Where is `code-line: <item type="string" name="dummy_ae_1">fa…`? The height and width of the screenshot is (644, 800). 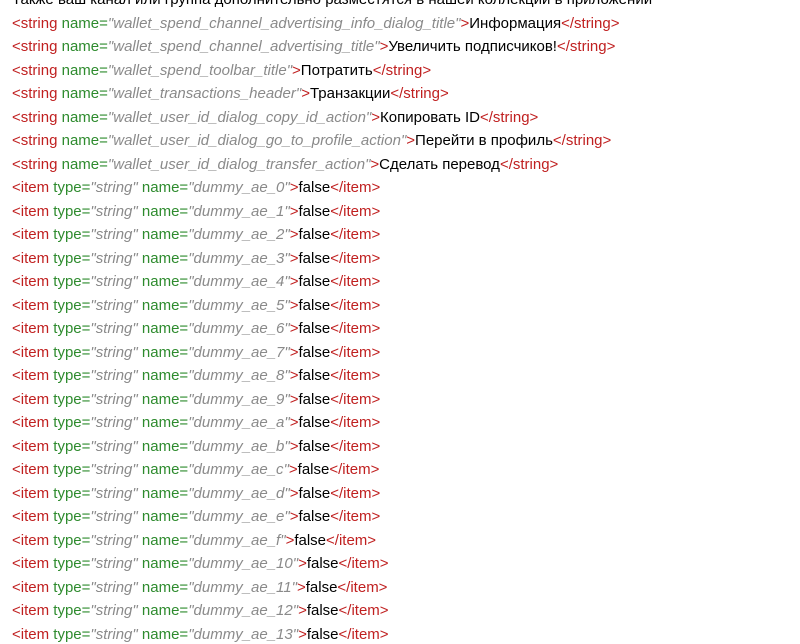 code-line: <item type="string" name="dummy_ae_1">fa… is located at coordinates (332, 212).